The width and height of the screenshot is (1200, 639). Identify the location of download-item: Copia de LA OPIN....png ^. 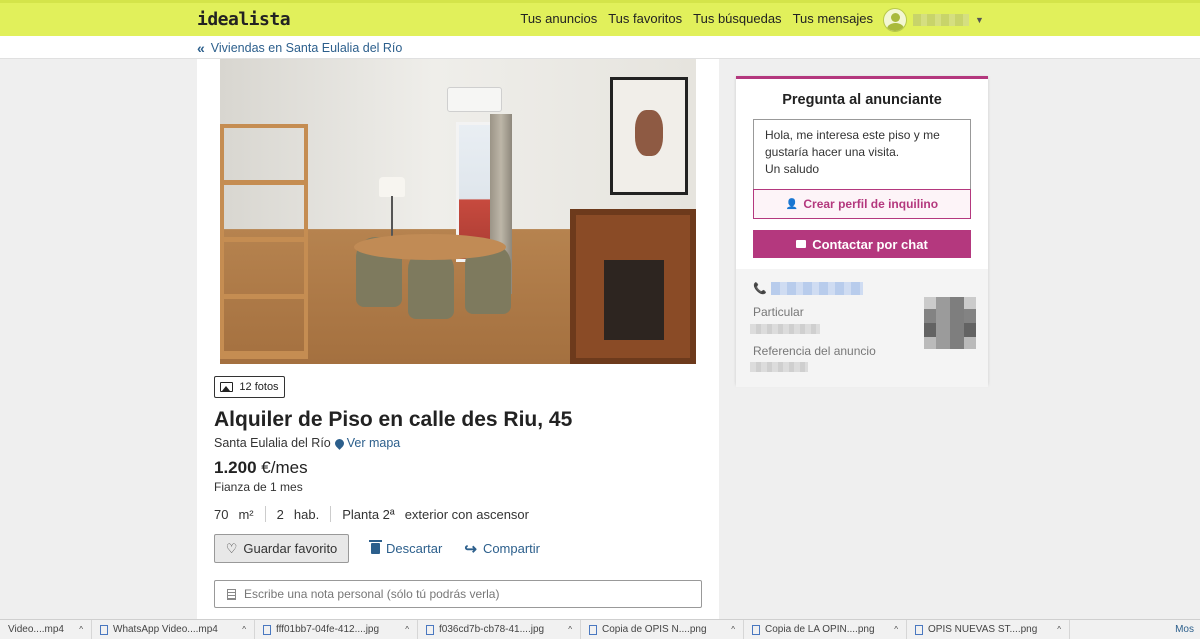
(825, 629).